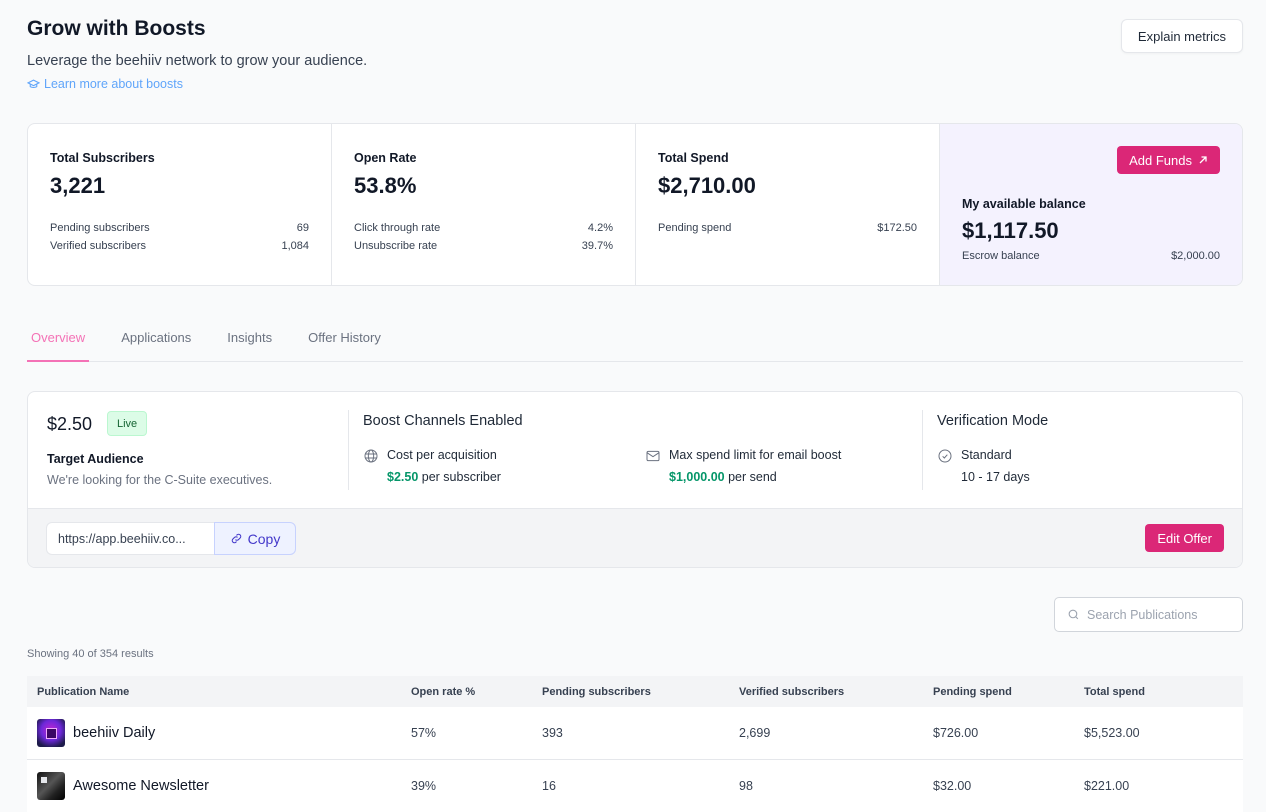 This screenshot has height=812, width=1266. I want to click on col-open-rate: Open rate %, so click(476, 692).